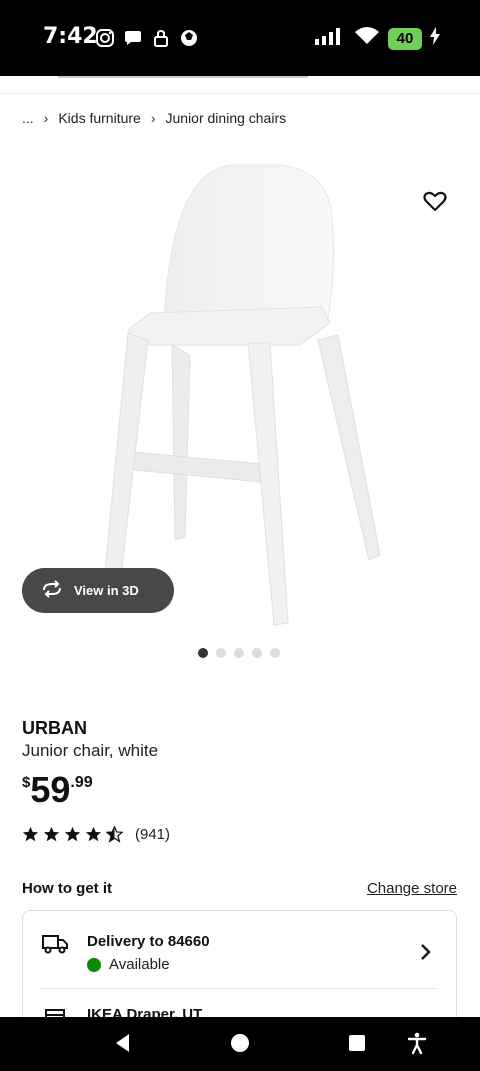 The height and width of the screenshot is (1071, 480). What do you see at coordinates (405, 38) in the screenshot?
I see `battery-indicator: 40` at bounding box center [405, 38].